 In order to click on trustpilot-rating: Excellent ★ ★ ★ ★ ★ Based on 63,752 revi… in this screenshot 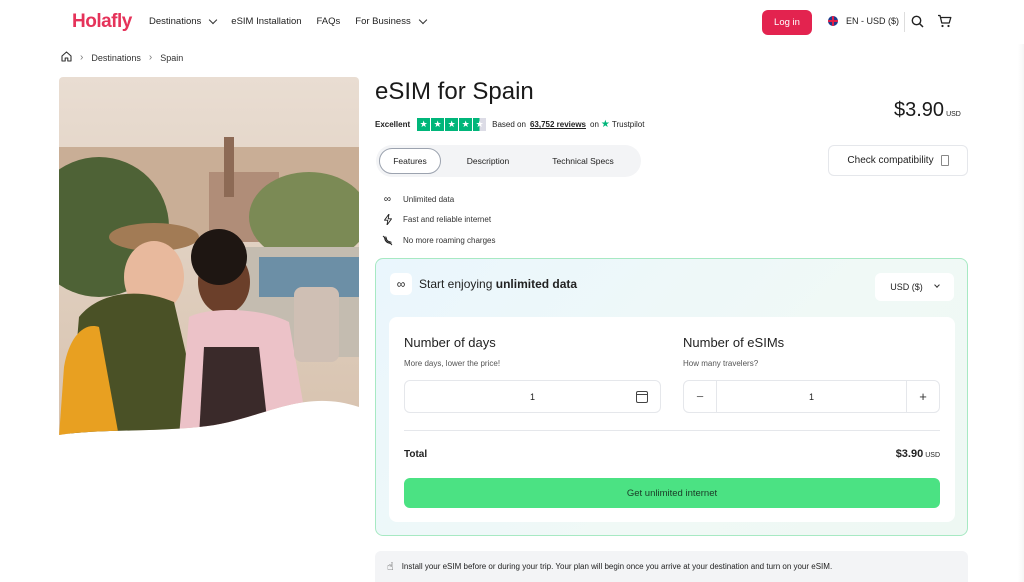, I will do `click(509, 124)`.